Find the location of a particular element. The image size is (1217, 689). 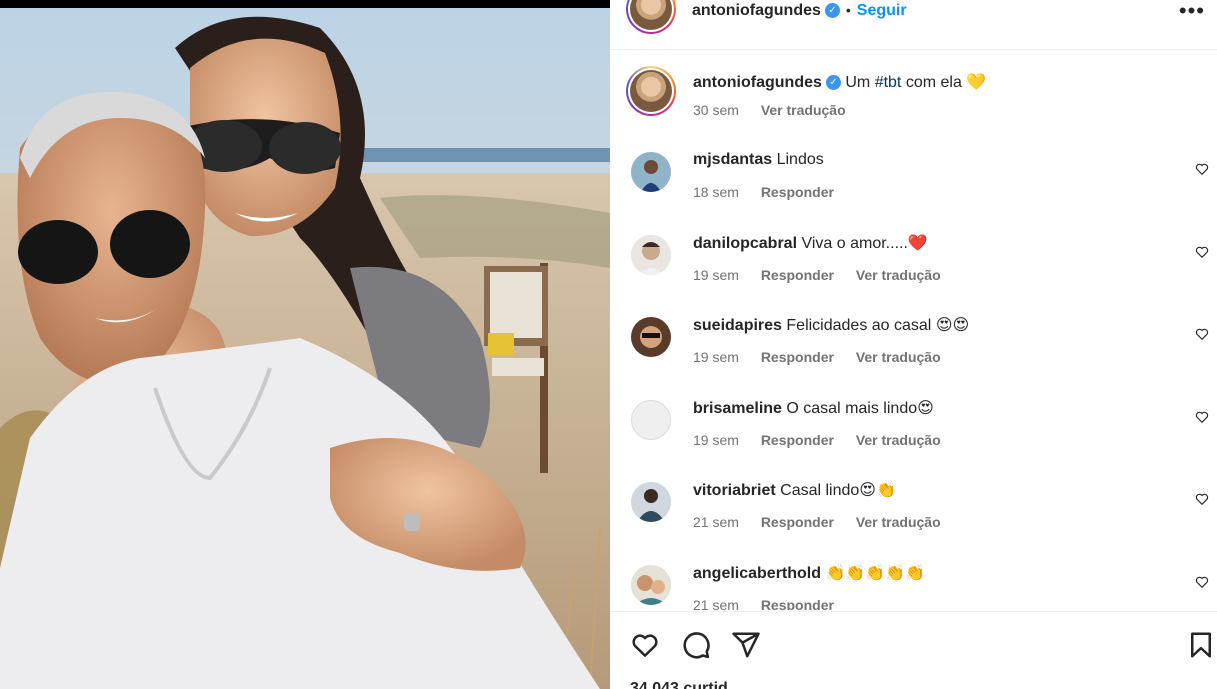

heart-eyes-icon: 😍 is located at coordinates (925, 407).